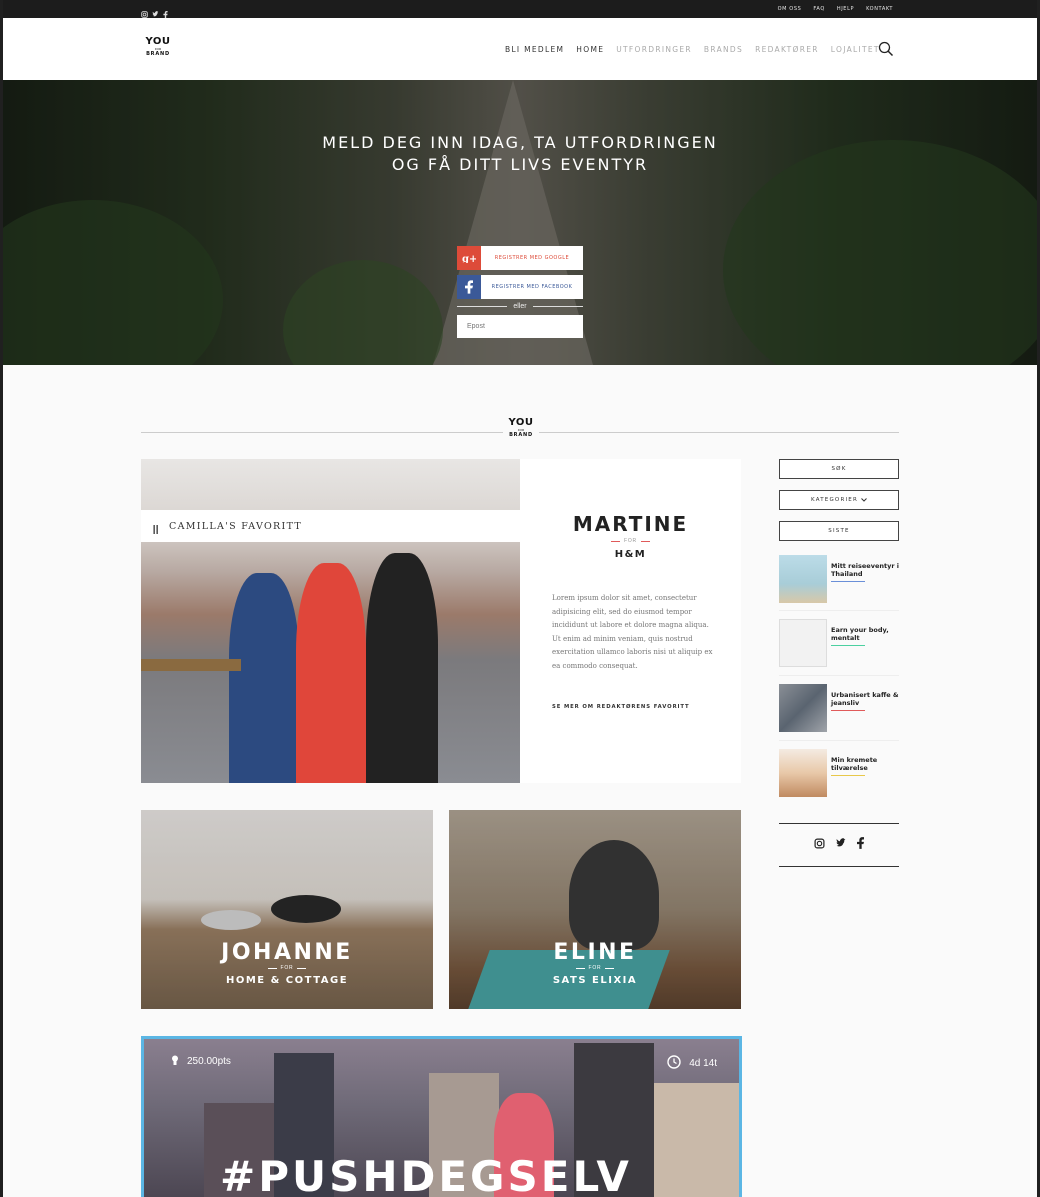 Image resolution: width=1040 pixels, height=1197 pixels. I want to click on challenge-hashtag: #PUSHDEGSELV, so click(426, 1174).